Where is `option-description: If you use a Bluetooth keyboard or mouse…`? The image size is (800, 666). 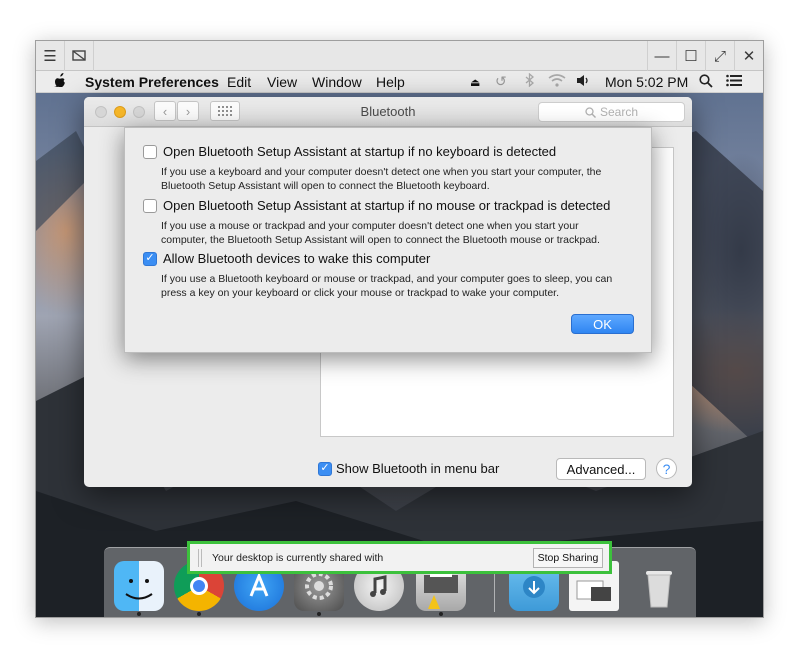
option-description: If you use a Bluetooth keyboard or mouse… is located at coordinates (396, 286).